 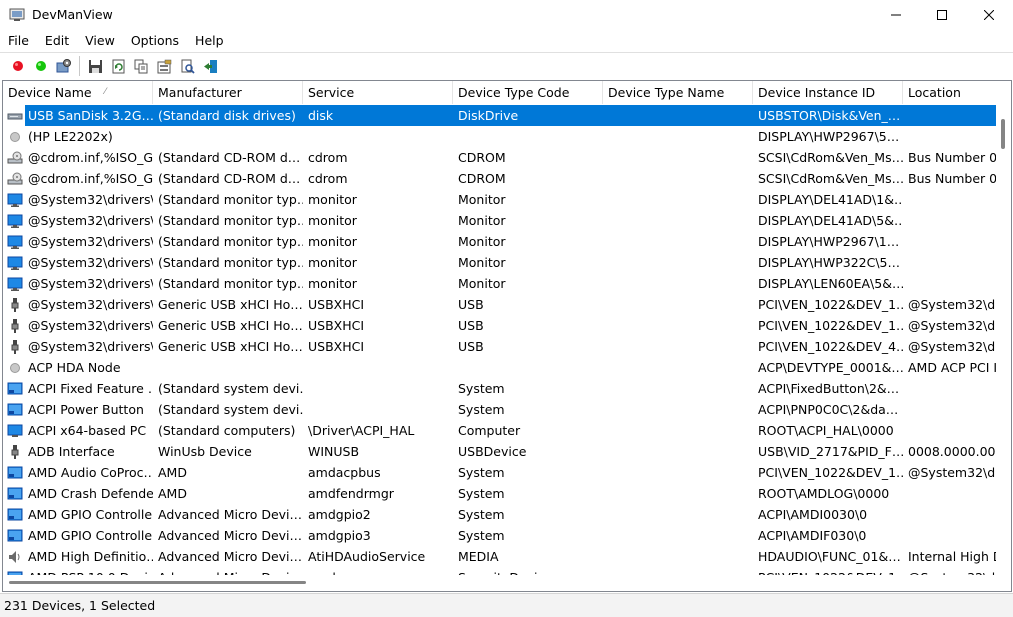 I want to click on device-name-cell: ACP HDA Node, so click(x=78, y=367).